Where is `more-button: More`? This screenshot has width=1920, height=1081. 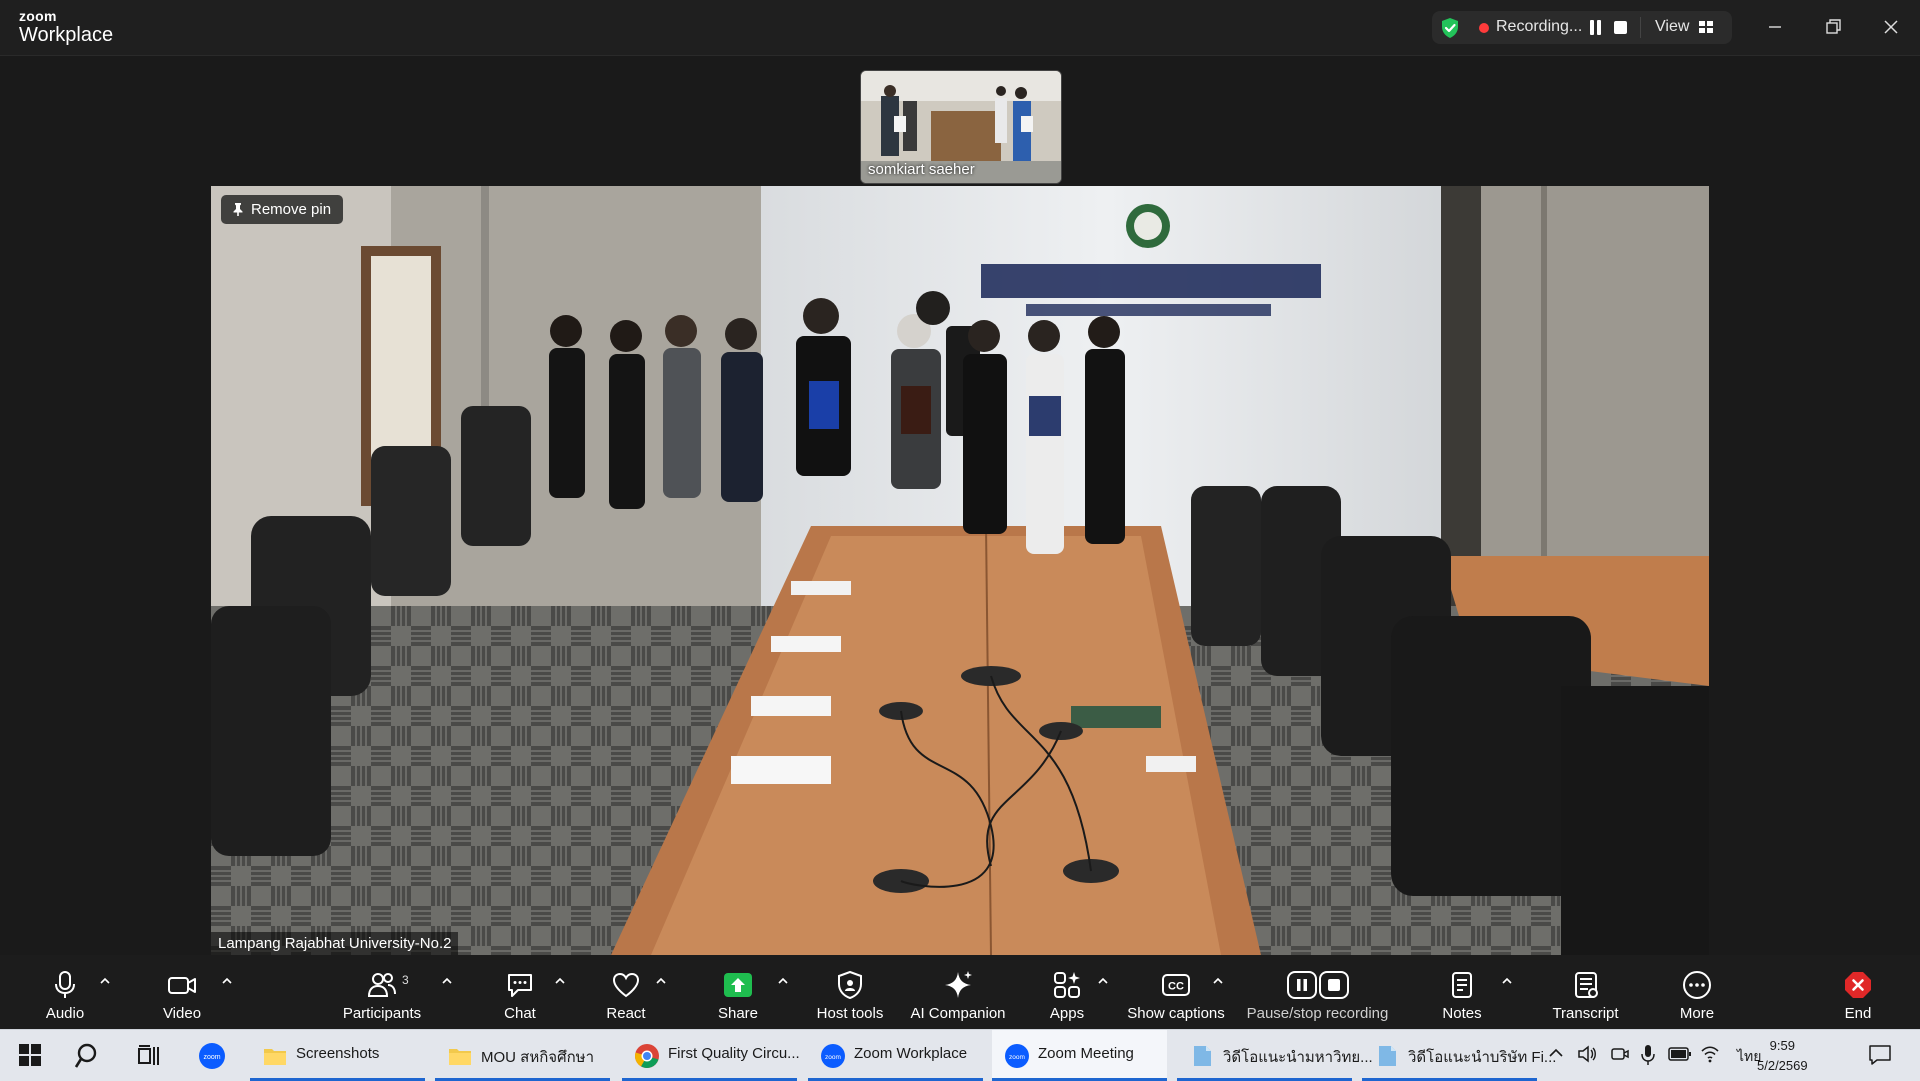 more-button: More is located at coordinates (1697, 992).